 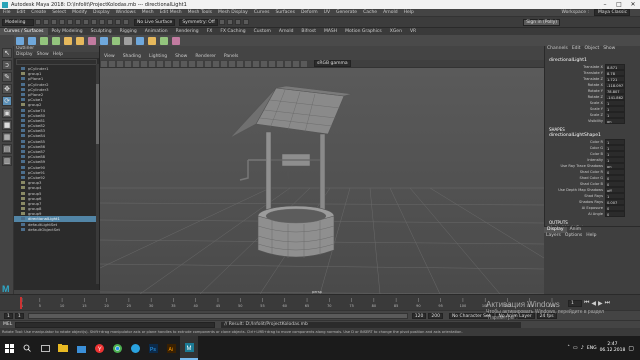 I want to click on shelf-tab: FX, so click(x=210, y=31).